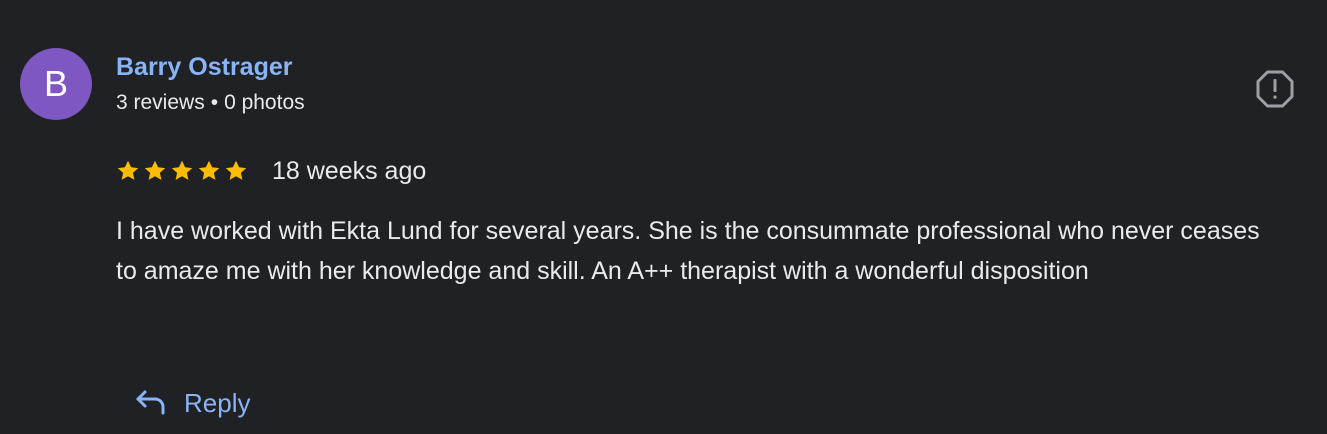 This screenshot has height=434, width=1327. I want to click on report-icon, so click(1275, 89).